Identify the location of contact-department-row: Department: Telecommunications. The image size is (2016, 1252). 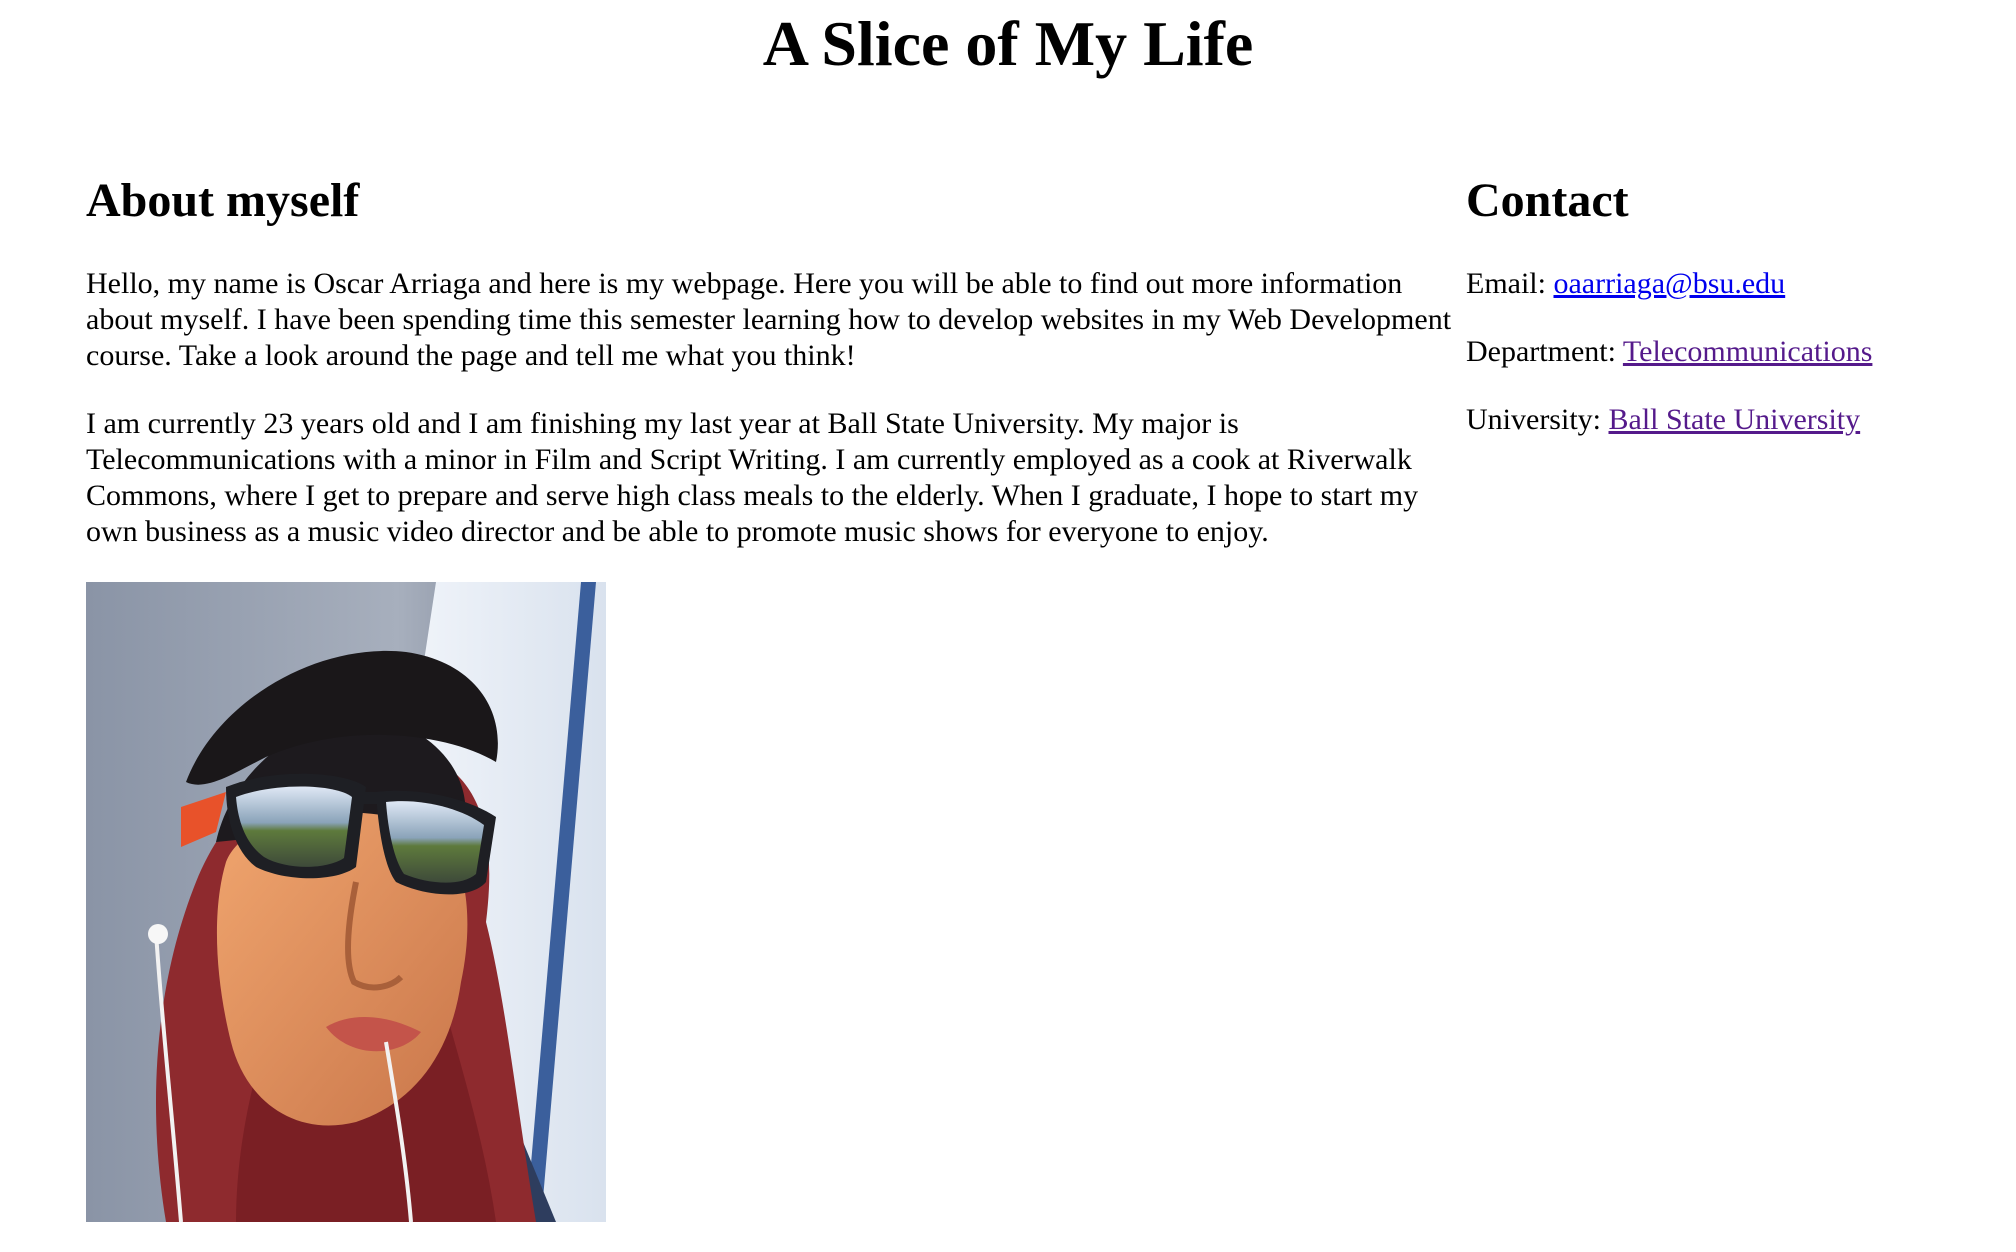
(1716, 352).